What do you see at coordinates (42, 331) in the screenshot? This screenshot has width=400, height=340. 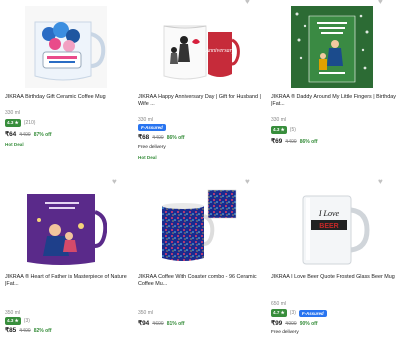 I see `discount-percent: 82% off` at bounding box center [42, 331].